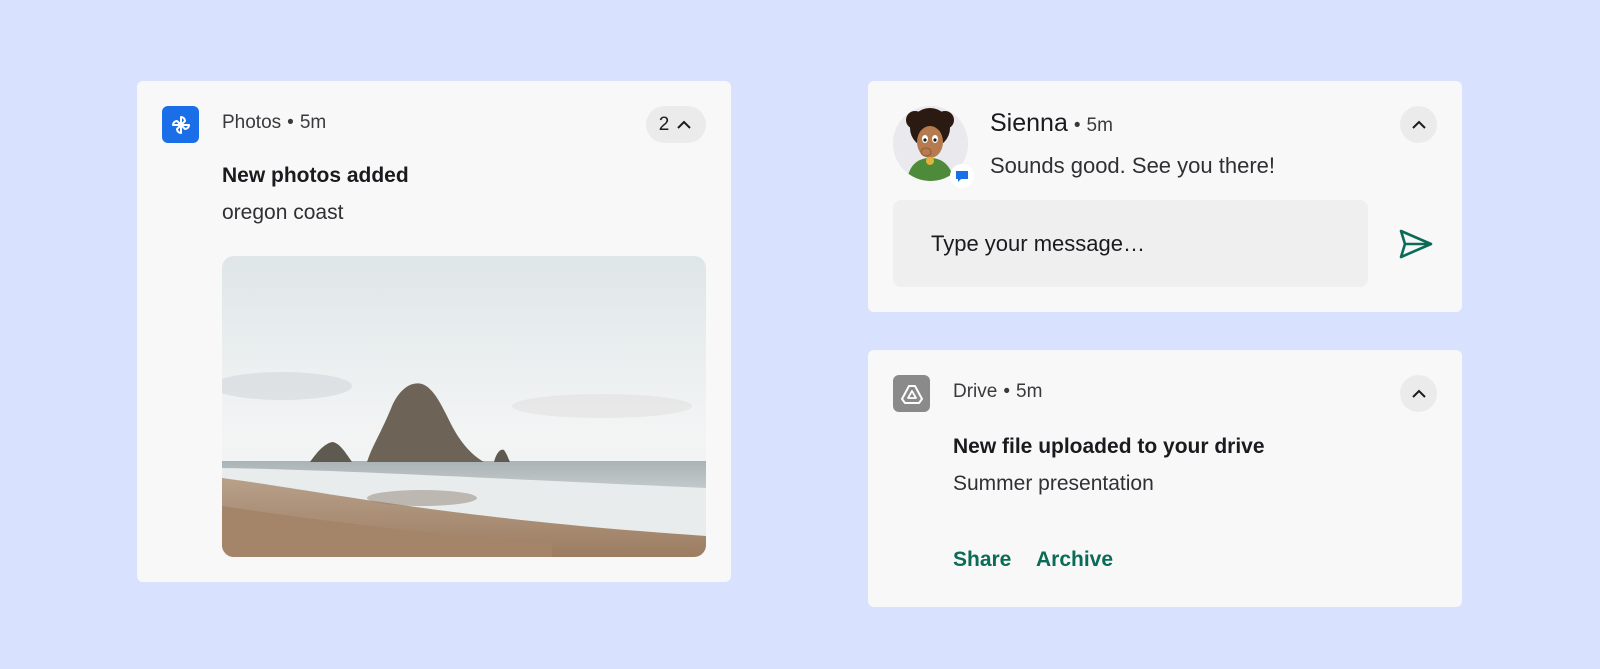 This screenshot has width=1600, height=669. Describe the element at coordinates (975, 391) in the screenshot. I see `app-name: Drive` at that location.